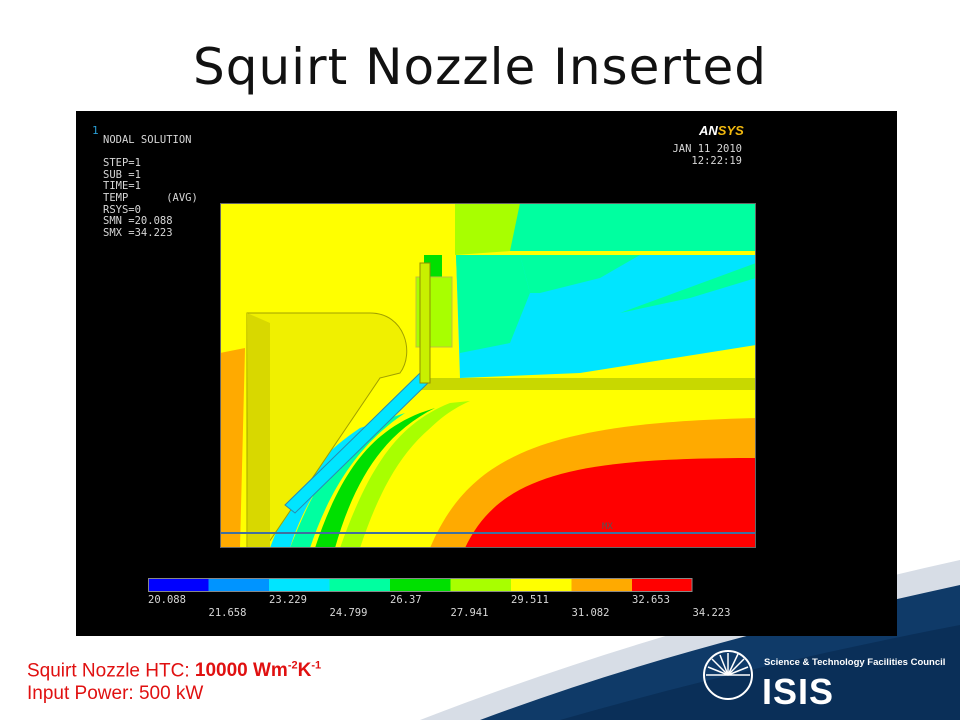  What do you see at coordinates (174, 671) in the screenshot?
I see `caption-htc: Squirt Nozzle HTC: 10000 Wm-2K-1` at bounding box center [174, 671].